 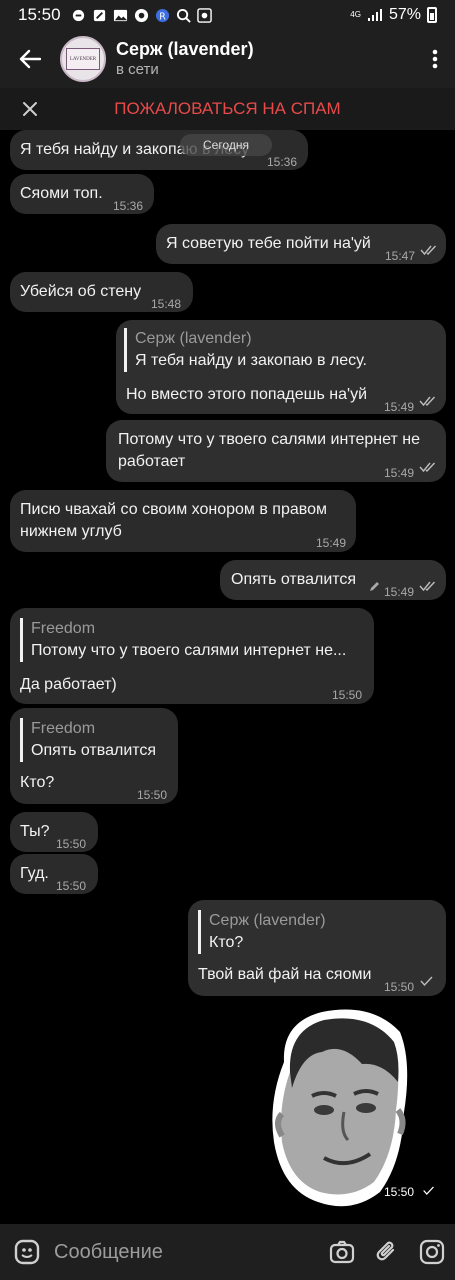 I want to click on message-text: Ты?, so click(x=35, y=831).